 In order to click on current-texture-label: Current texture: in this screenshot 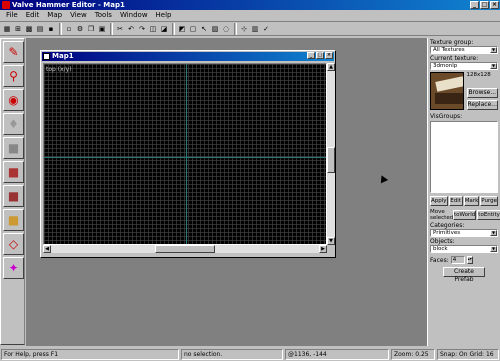, I will do `click(454, 58)`.